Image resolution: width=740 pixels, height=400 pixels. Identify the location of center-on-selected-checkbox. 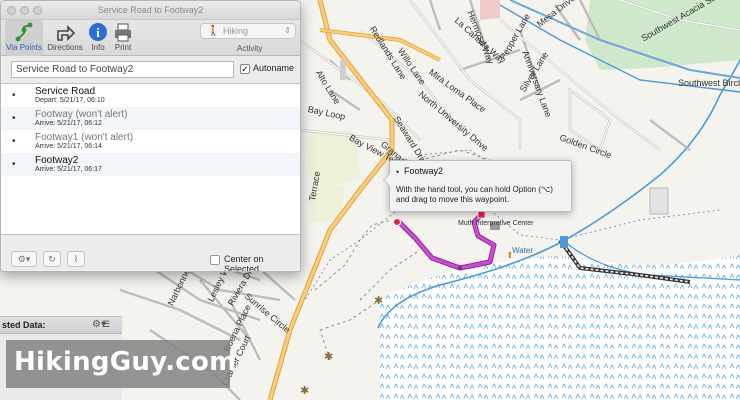
(215, 260).